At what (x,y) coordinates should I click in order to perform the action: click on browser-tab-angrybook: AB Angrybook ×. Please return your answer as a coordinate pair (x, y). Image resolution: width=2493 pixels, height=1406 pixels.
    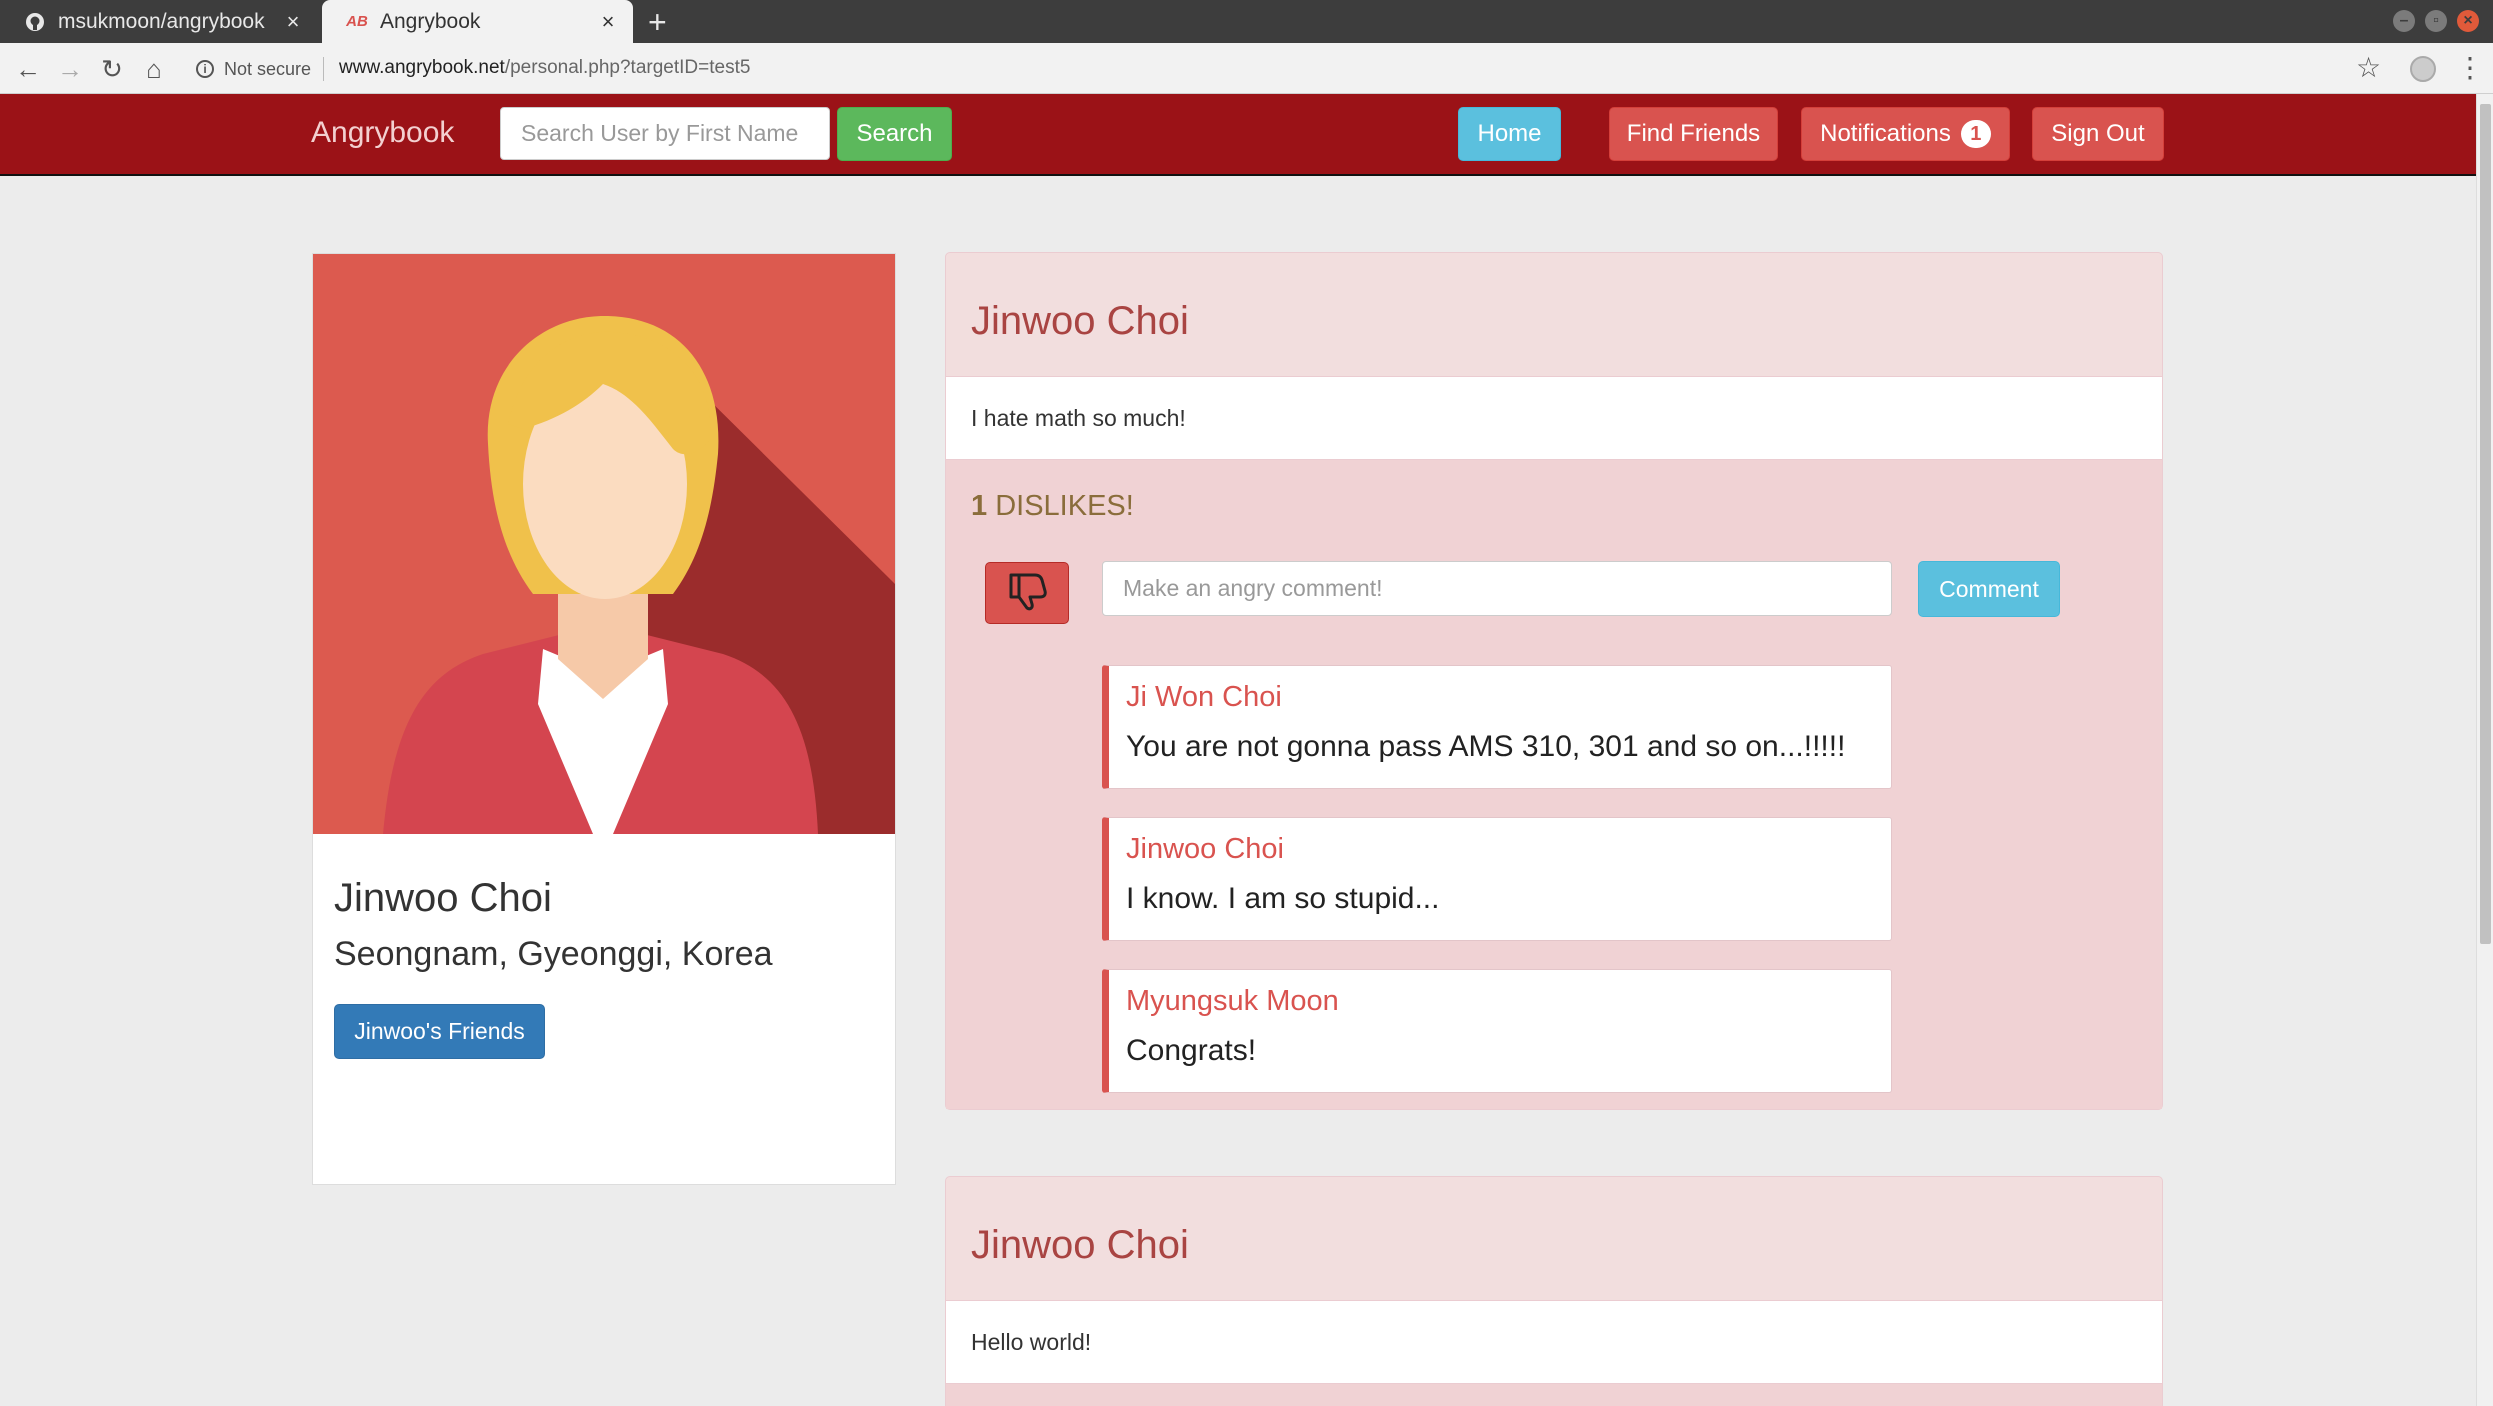
    Looking at the image, I should click on (477, 21).